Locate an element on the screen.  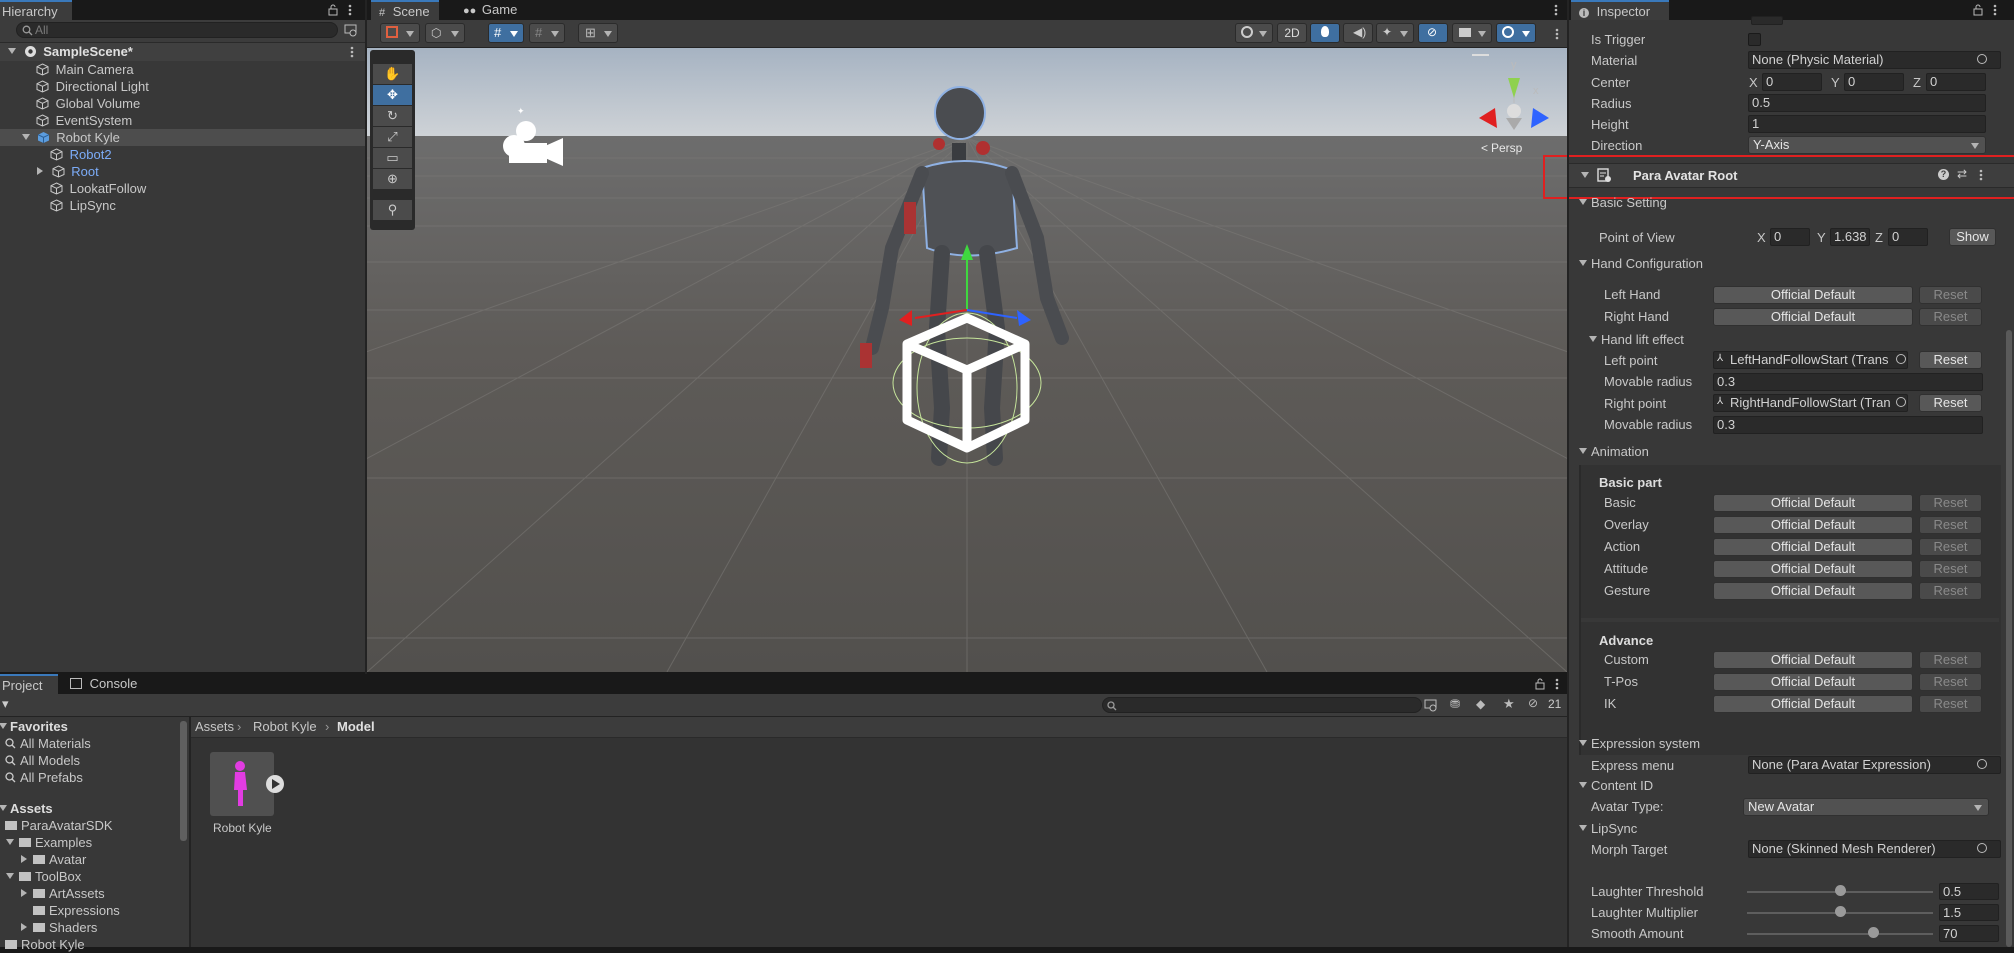
top-cutoff-field is located at coordinates (1767, 20).